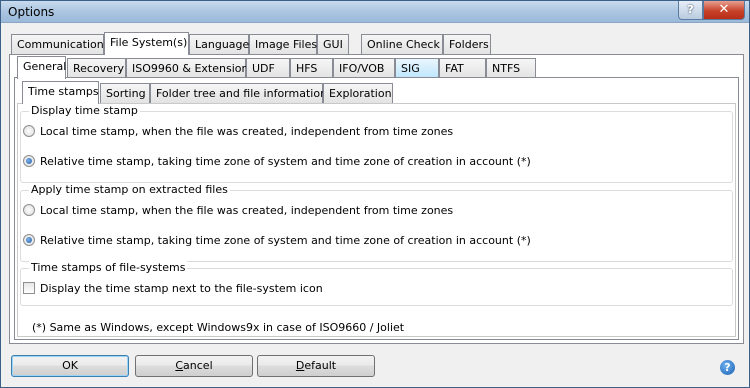 This screenshot has width=750, height=388. I want to click on button-bar: OK Cancel Default ?, so click(375, 366).